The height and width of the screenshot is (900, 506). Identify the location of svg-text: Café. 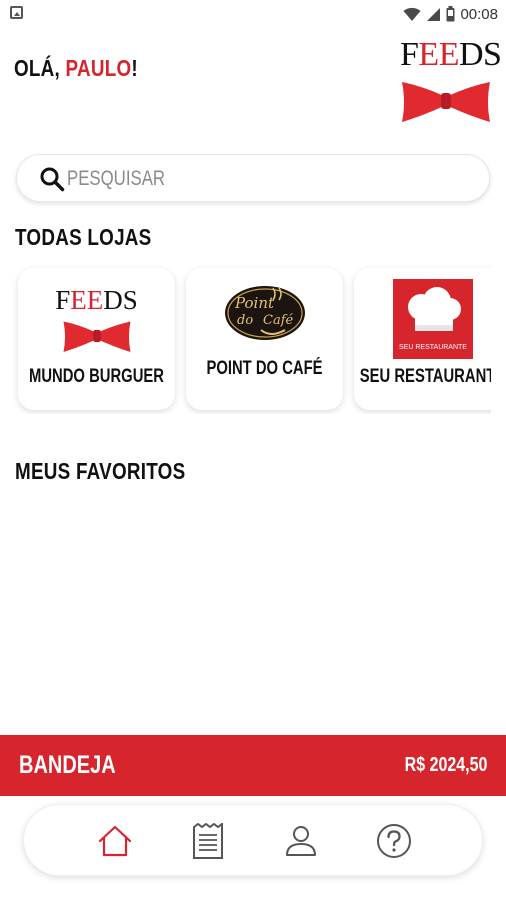
(278, 320).